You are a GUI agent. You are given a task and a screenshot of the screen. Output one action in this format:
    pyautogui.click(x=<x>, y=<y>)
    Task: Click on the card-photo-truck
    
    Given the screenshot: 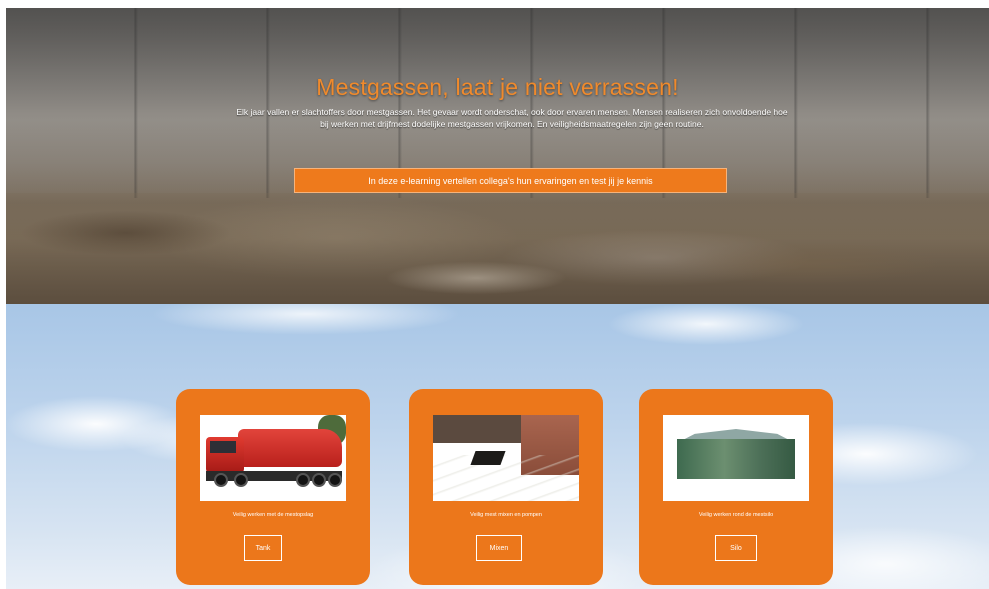 What is the action you would take?
    pyautogui.click(x=273, y=458)
    